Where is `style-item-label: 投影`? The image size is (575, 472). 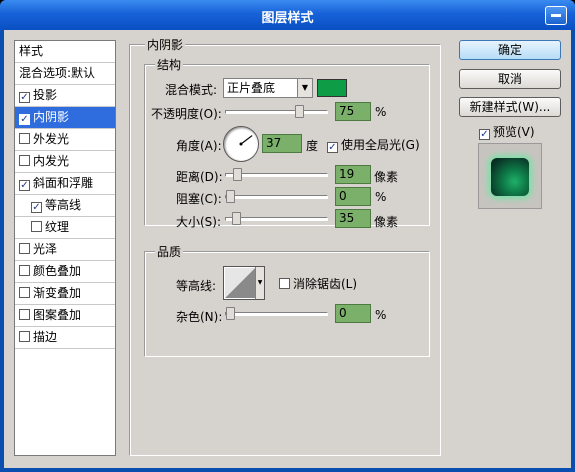 style-item-label: 投影 is located at coordinates (45, 95).